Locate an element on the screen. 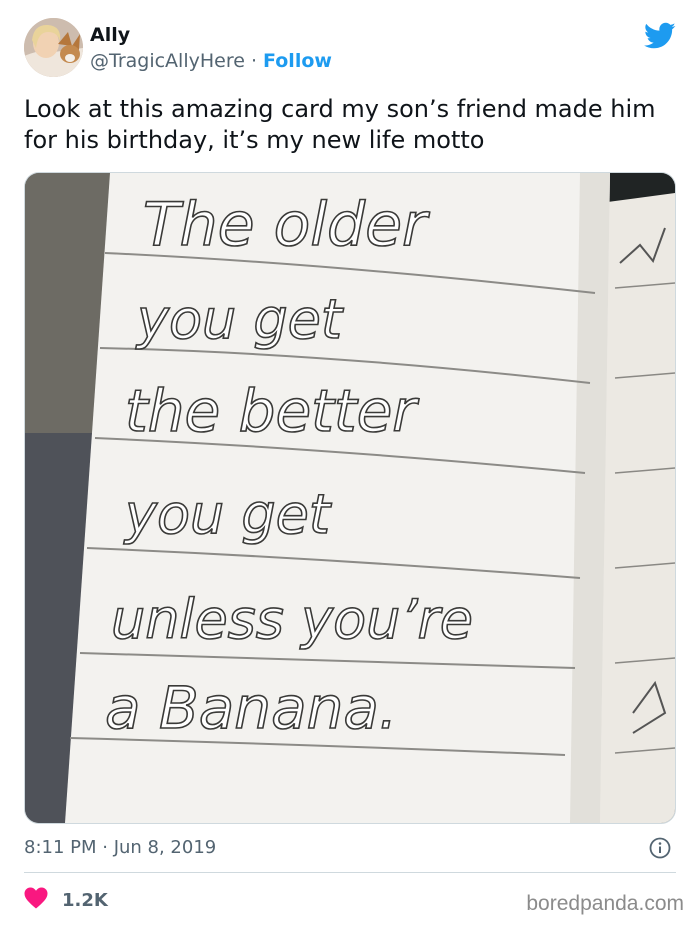 The height and width of the screenshot is (927, 700). info-icon is located at coordinates (660, 848).